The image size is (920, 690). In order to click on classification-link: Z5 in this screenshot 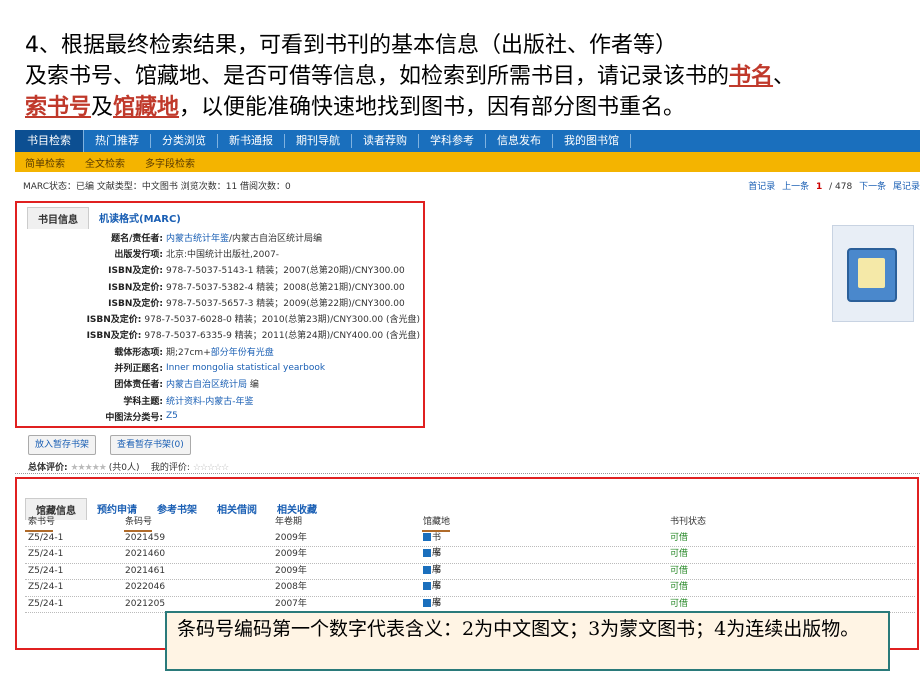, I will do `click(170, 416)`.